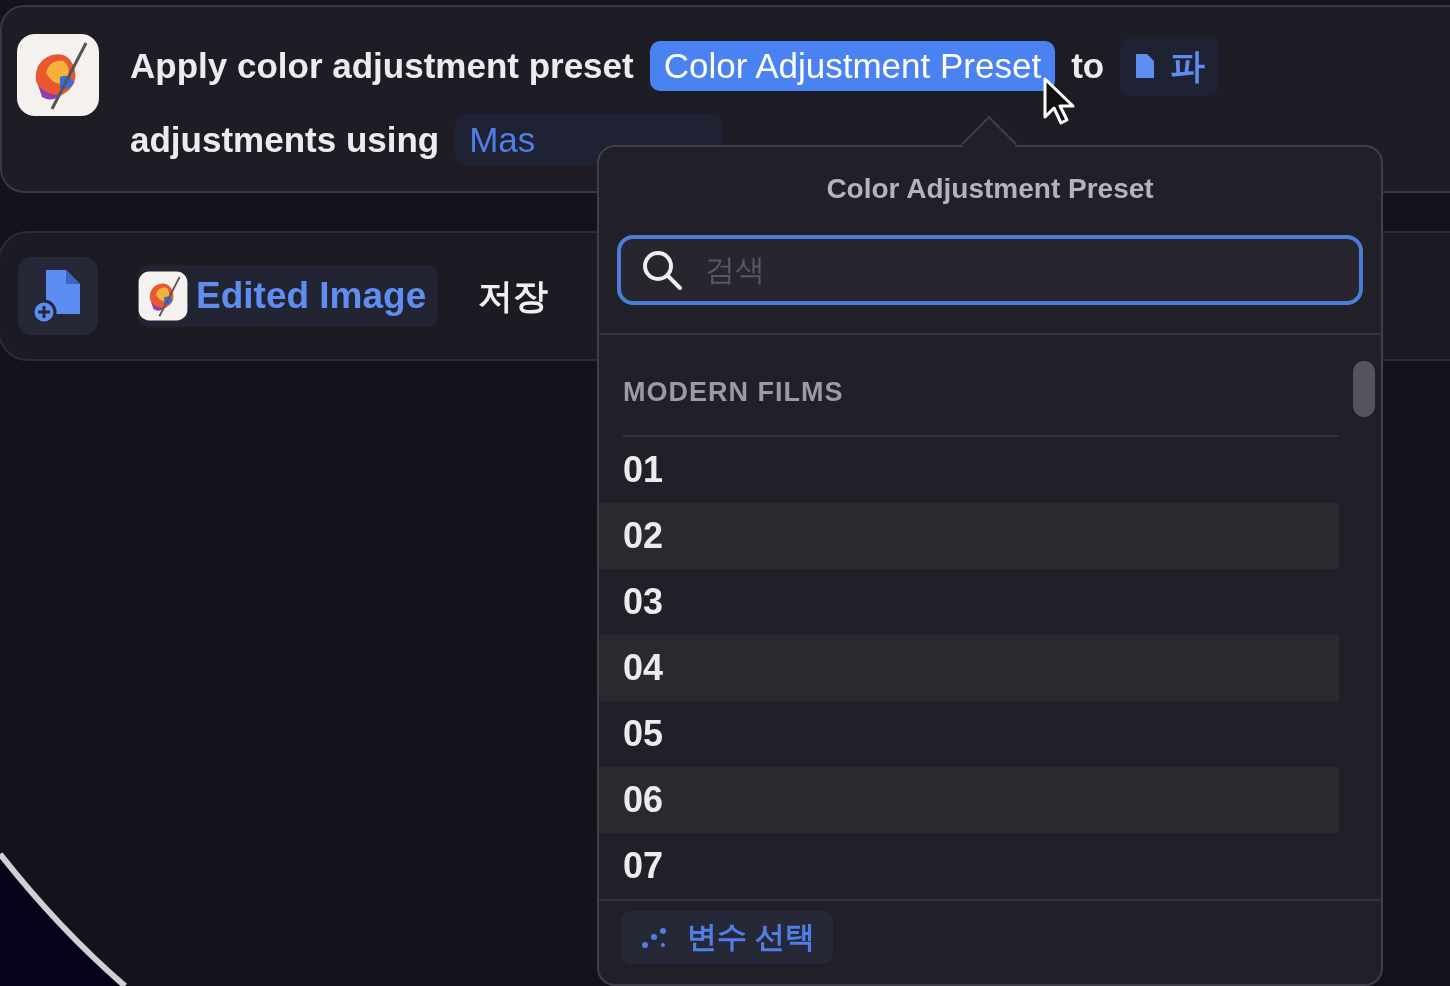  I want to click on scrollbar-thumb, so click(1364, 389).